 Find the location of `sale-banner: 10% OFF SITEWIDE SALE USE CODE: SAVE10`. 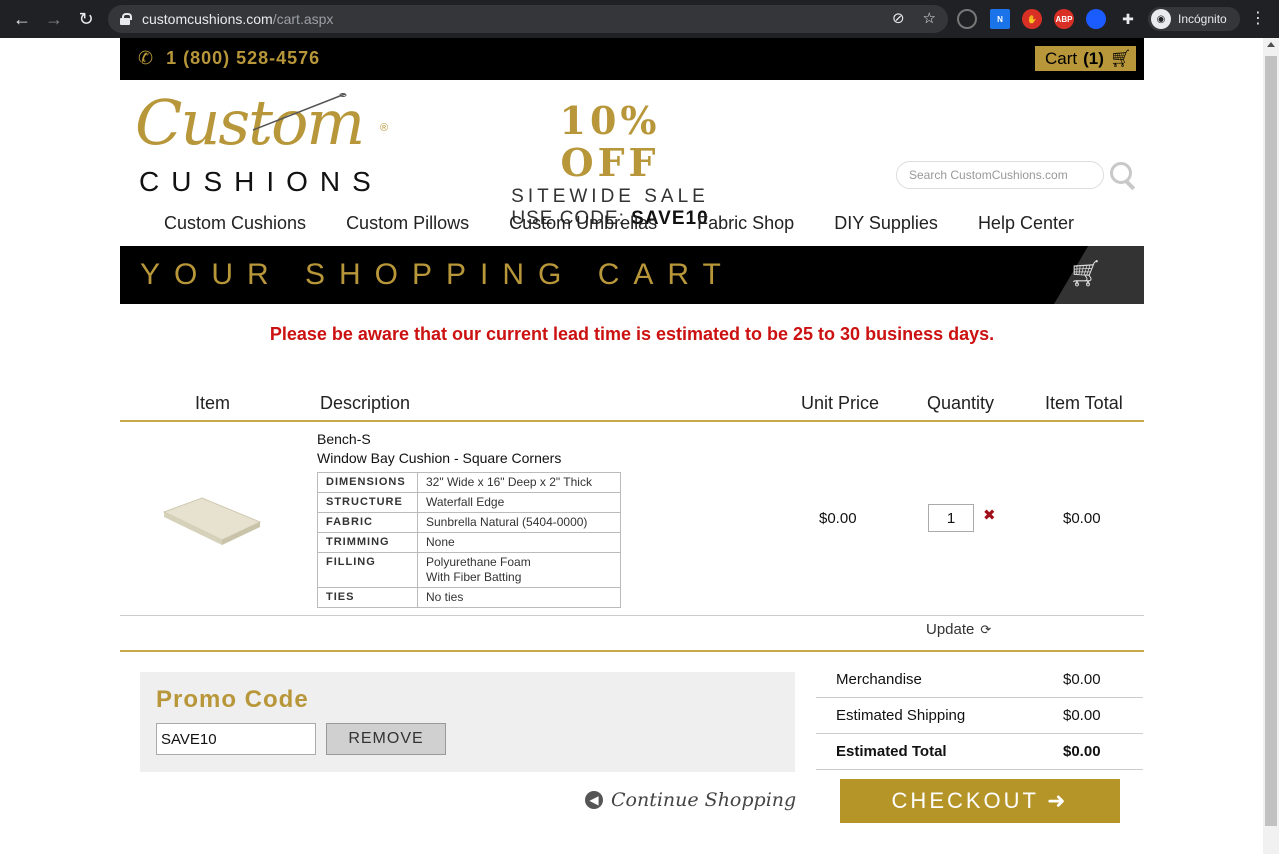

sale-banner: 10% OFF SITEWIDE SALE USE CODE: SAVE10 is located at coordinates (610, 165).